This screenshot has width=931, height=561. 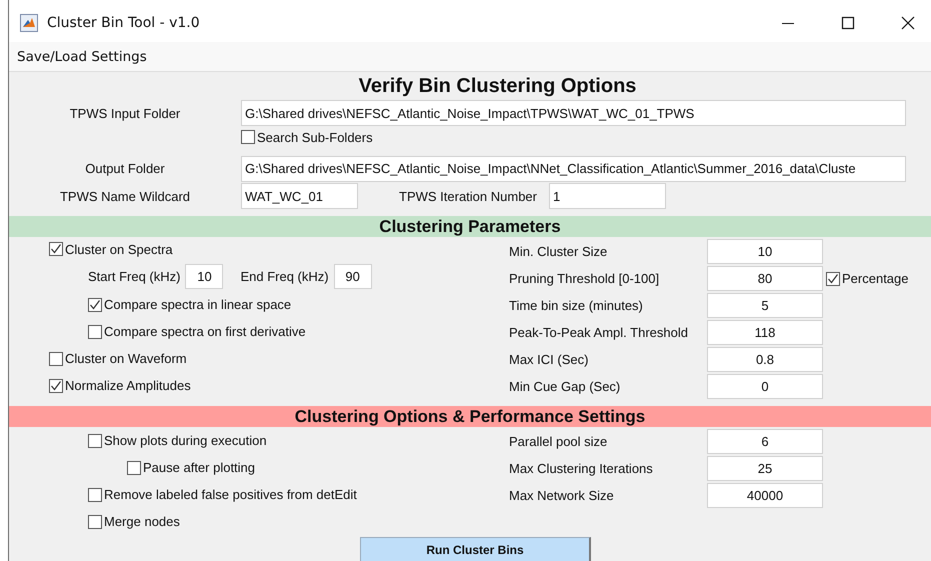 I want to click on field-label: Output Folder, so click(x=125, y=168).